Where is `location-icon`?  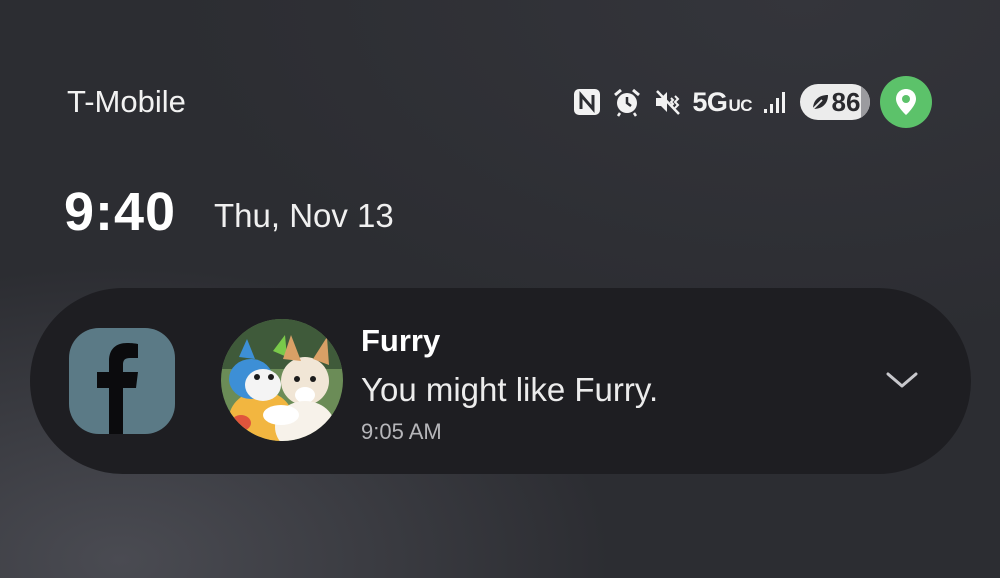
location-icon is located at coordinates (906, 102).